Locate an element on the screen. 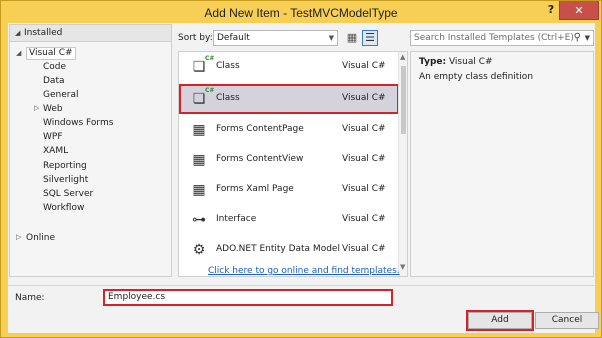  forms-xaml-icon: ▦ is located at coordinates (199, 190).